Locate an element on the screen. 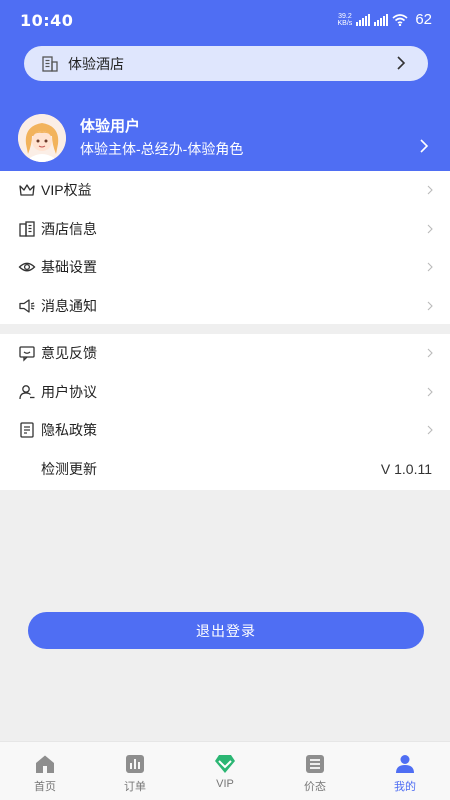 This screenshot has width=450, height=800. orders-icon is located at coordinates (135, 764).